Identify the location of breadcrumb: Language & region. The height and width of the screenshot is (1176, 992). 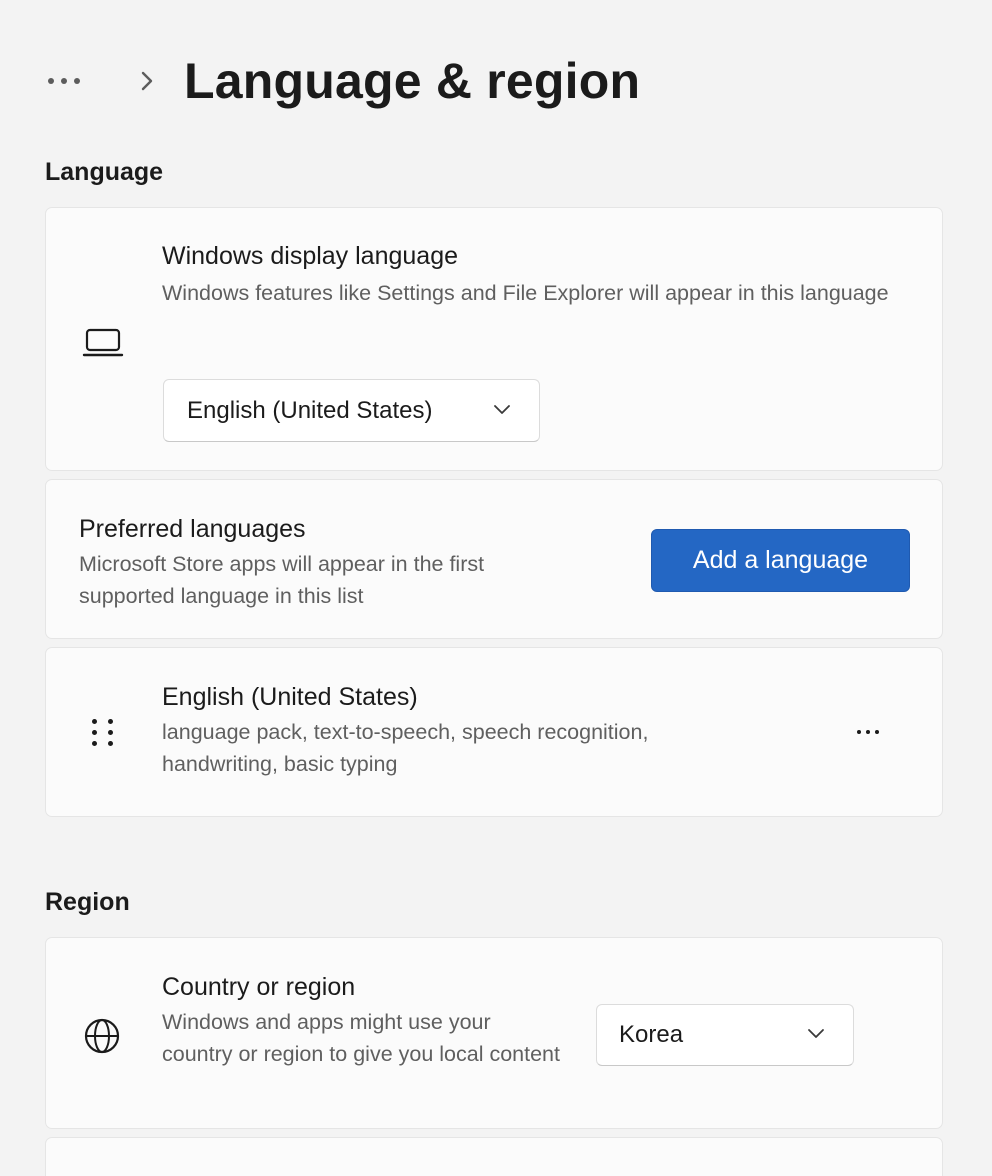
(344, 81).